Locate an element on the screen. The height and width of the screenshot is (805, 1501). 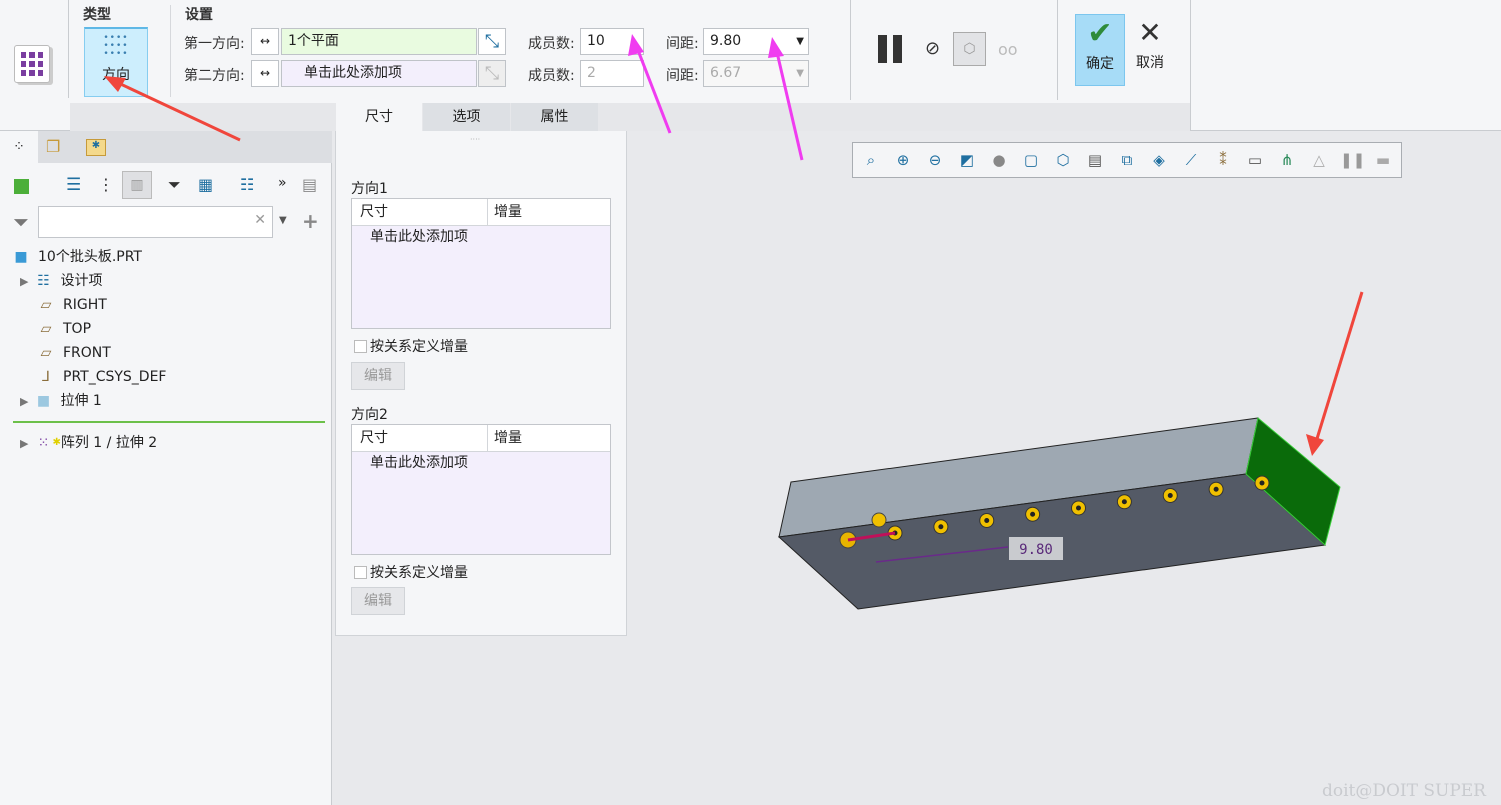
magenta-arrow-spacing is located at coordinates (789, 104).